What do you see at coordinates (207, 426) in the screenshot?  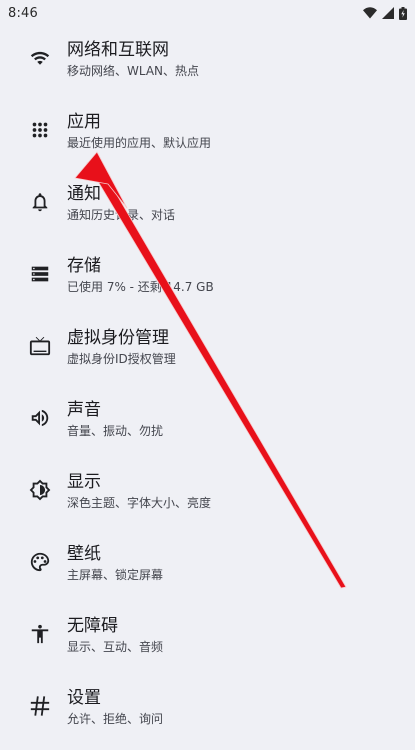 I see `settings-item-sound: 声音 音量、振动、勿扰` at bounding box center [207, 426].